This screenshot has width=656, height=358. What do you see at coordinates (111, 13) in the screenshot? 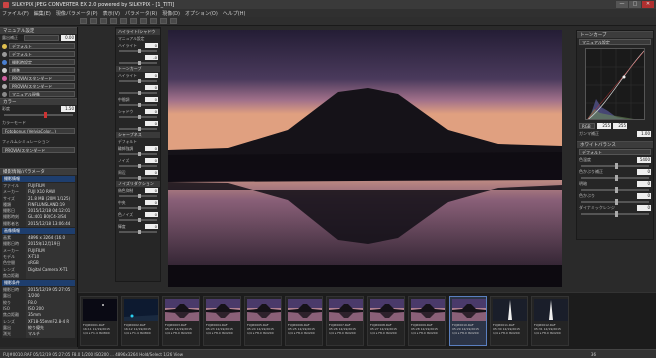
I see `menu-view: 表示(V)` at bounding box center [111, 13].